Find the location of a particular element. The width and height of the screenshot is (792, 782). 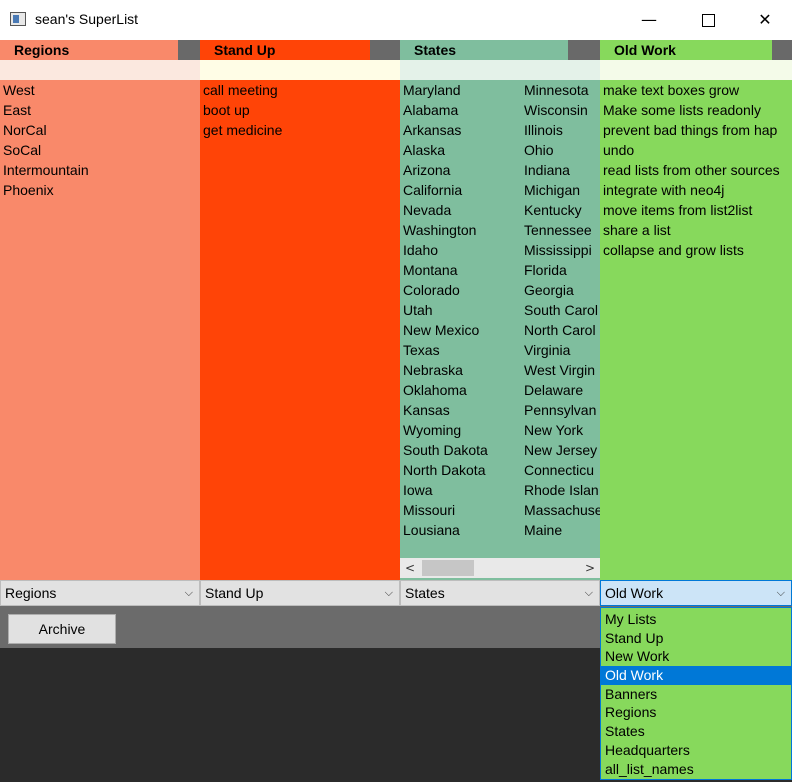

list-item: Virginia is located at coordinates (563, 350).